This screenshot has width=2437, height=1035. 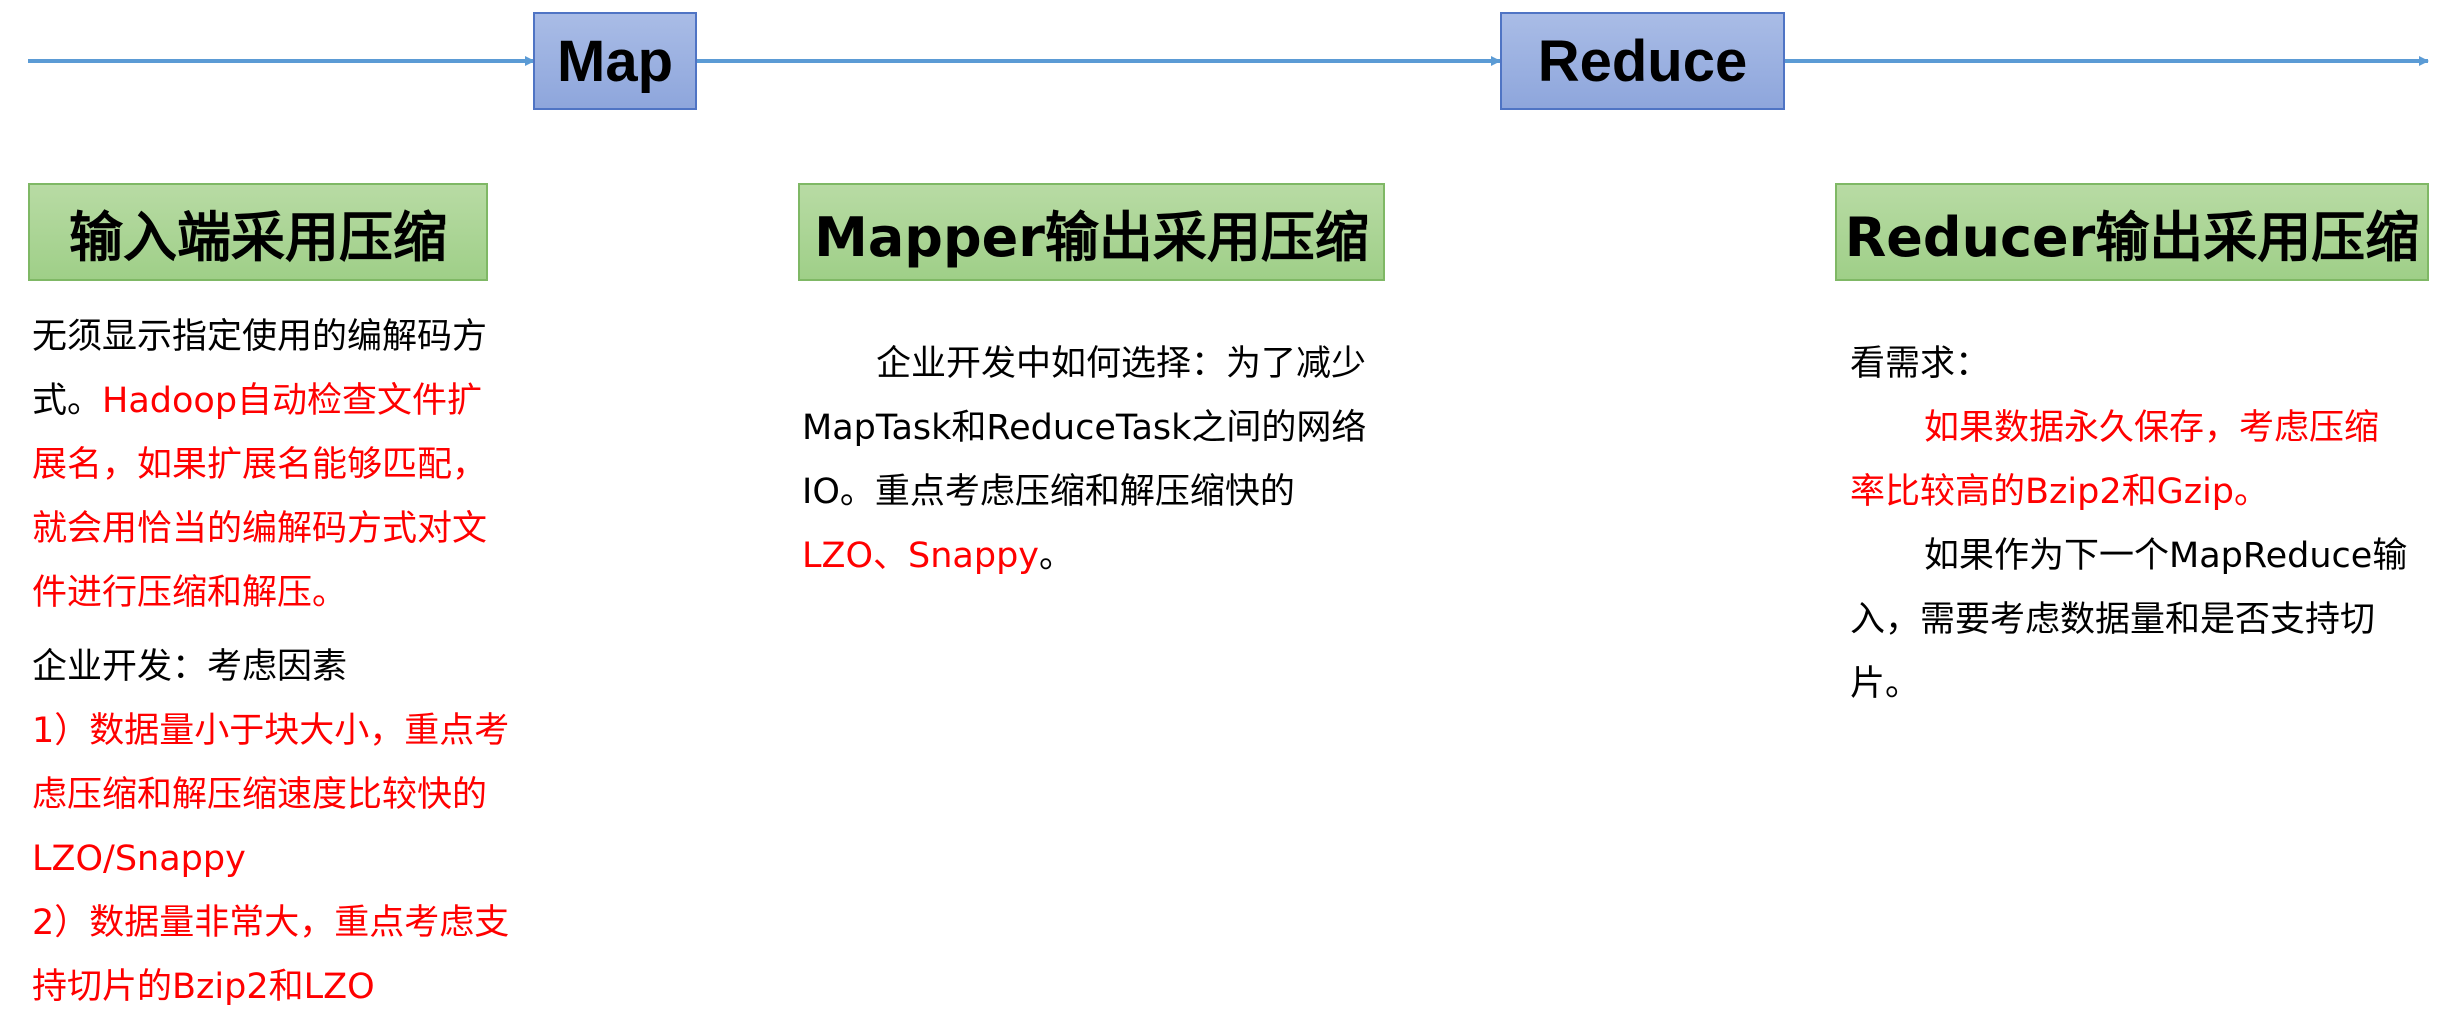 What do you see at coordinates (258, 232) in the screenshot?
I see `input-compression-header: 输入端采用压缩` at bounding box center [258, 232].